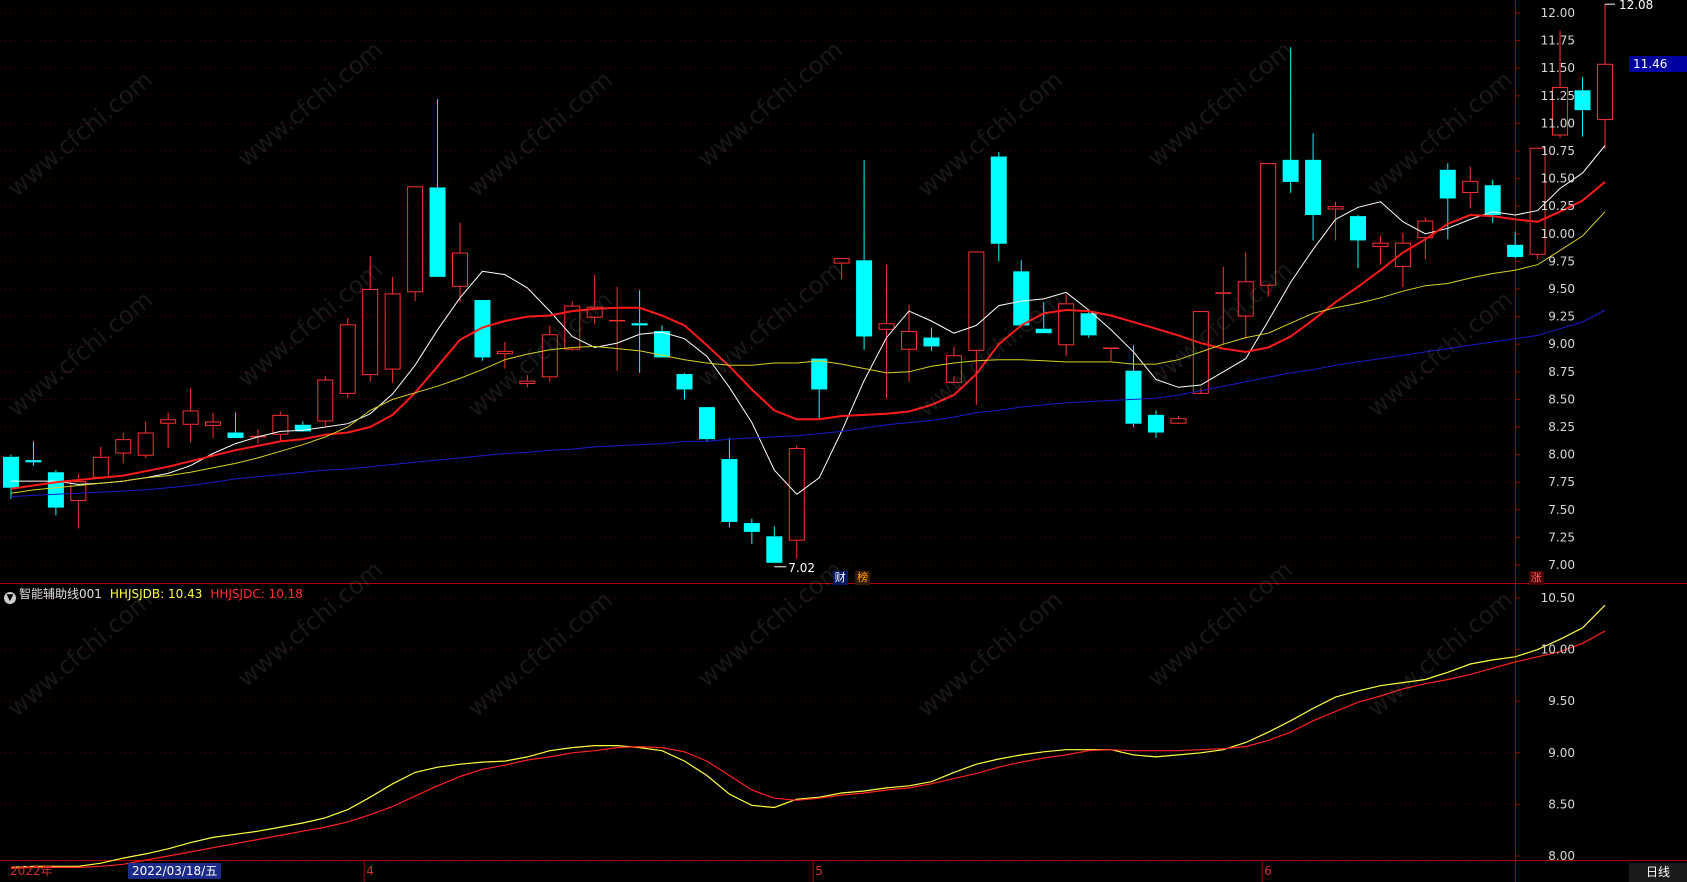 The width and height of the screenshot is (1687, 882). I want to click on event-badge: 涨, so click(1536, 578).